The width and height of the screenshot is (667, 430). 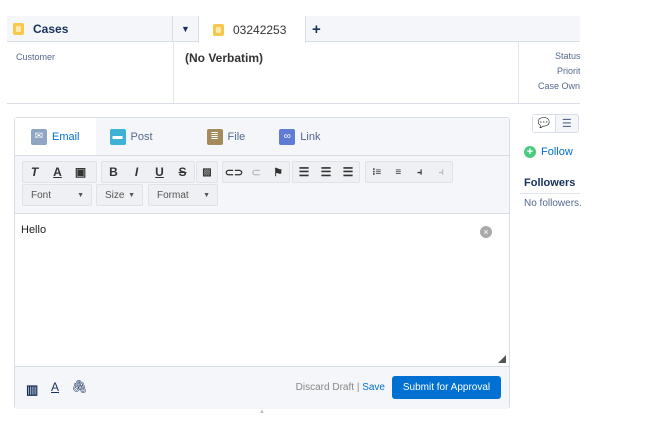 I want to click on tab-cases: Cases, so click(x=40, y=29).